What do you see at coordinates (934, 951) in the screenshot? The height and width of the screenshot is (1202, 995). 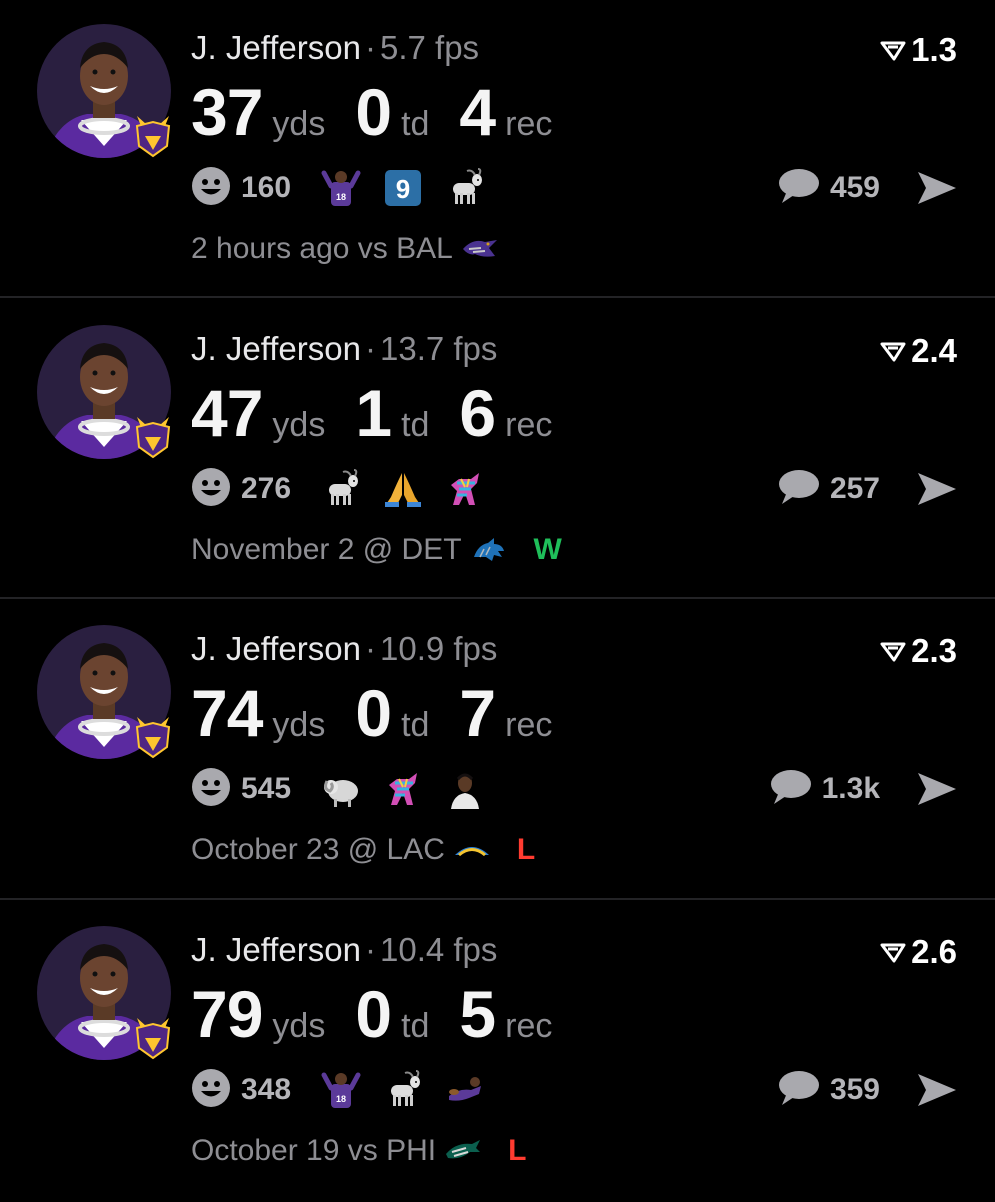 I see `score-value: 2.6` at bounding box center [934, 951].